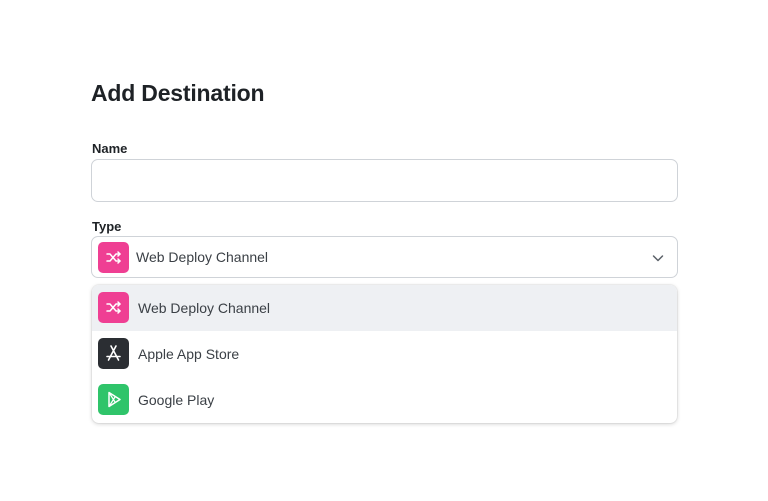  Describe the element at coordinates (204, 308) in the screenshot. I see `option-label: Web Deploy Channel` at that location.